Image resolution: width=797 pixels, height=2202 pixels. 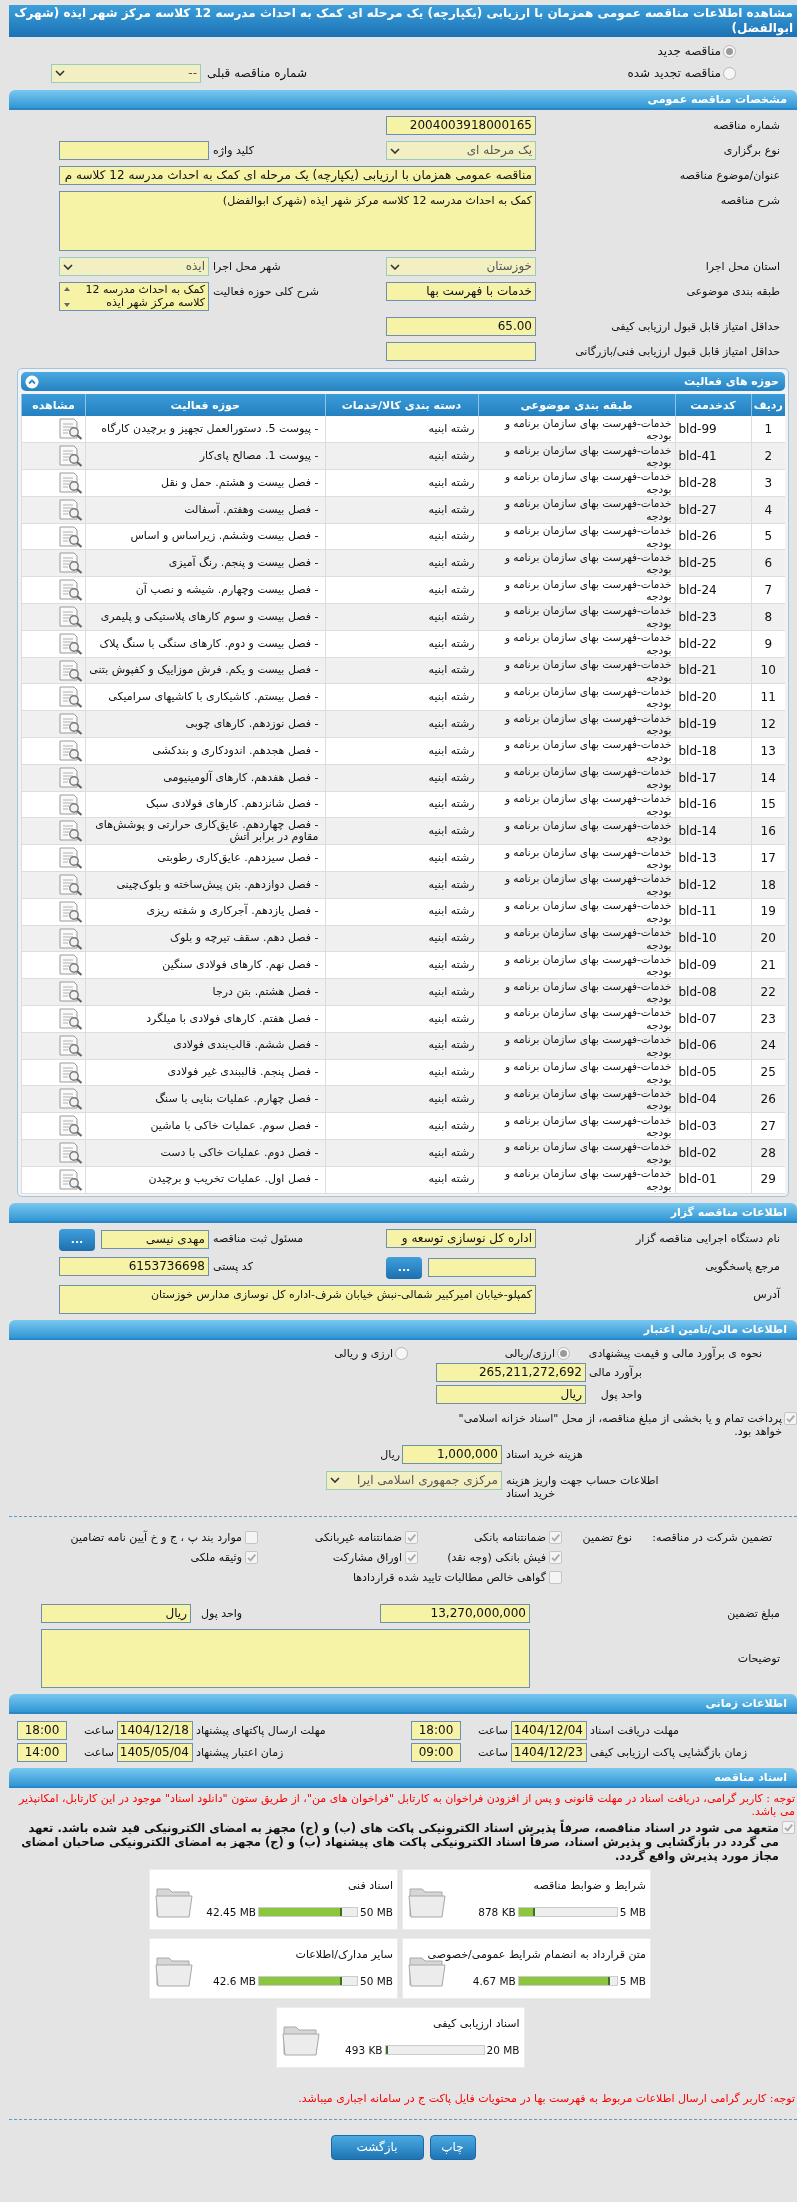 What do you see at coordinates (205, 1072) in the screenshot?
I see `table-cell: - فصل پنجم. قالببندی غیر فولادی` at bounding box center [205, 1072].